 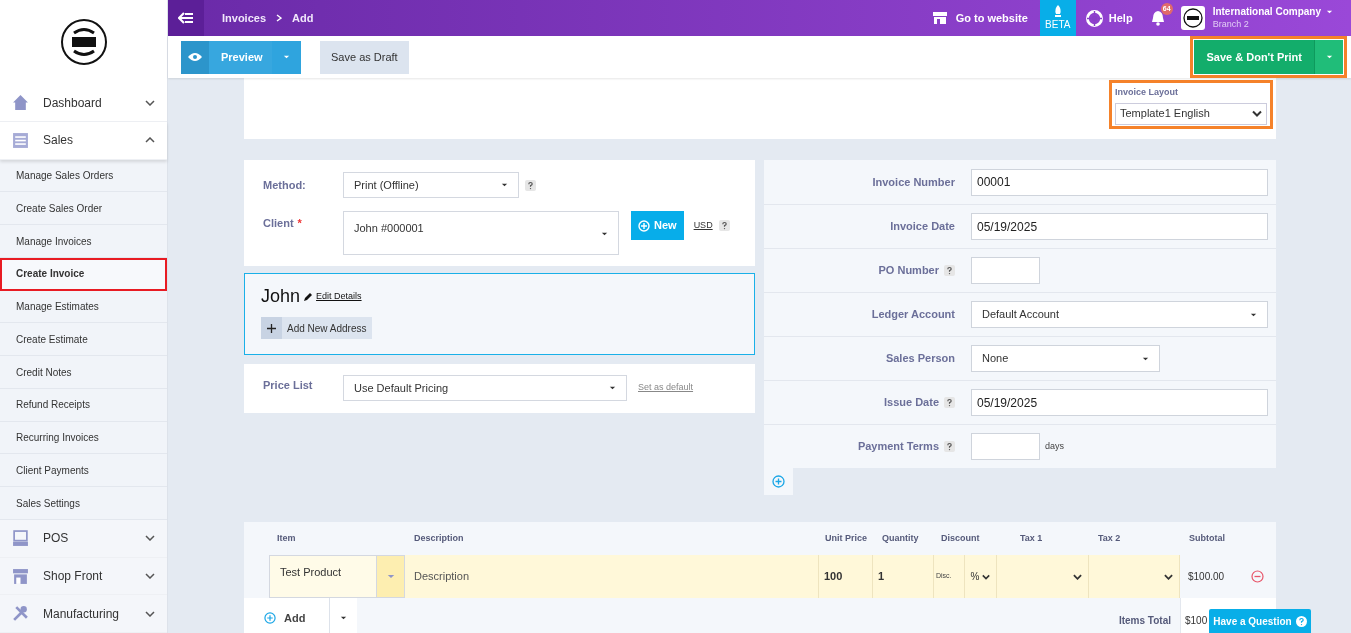 I want to click on breadcrumb-chevron-icon, so click(x=279, y=18).